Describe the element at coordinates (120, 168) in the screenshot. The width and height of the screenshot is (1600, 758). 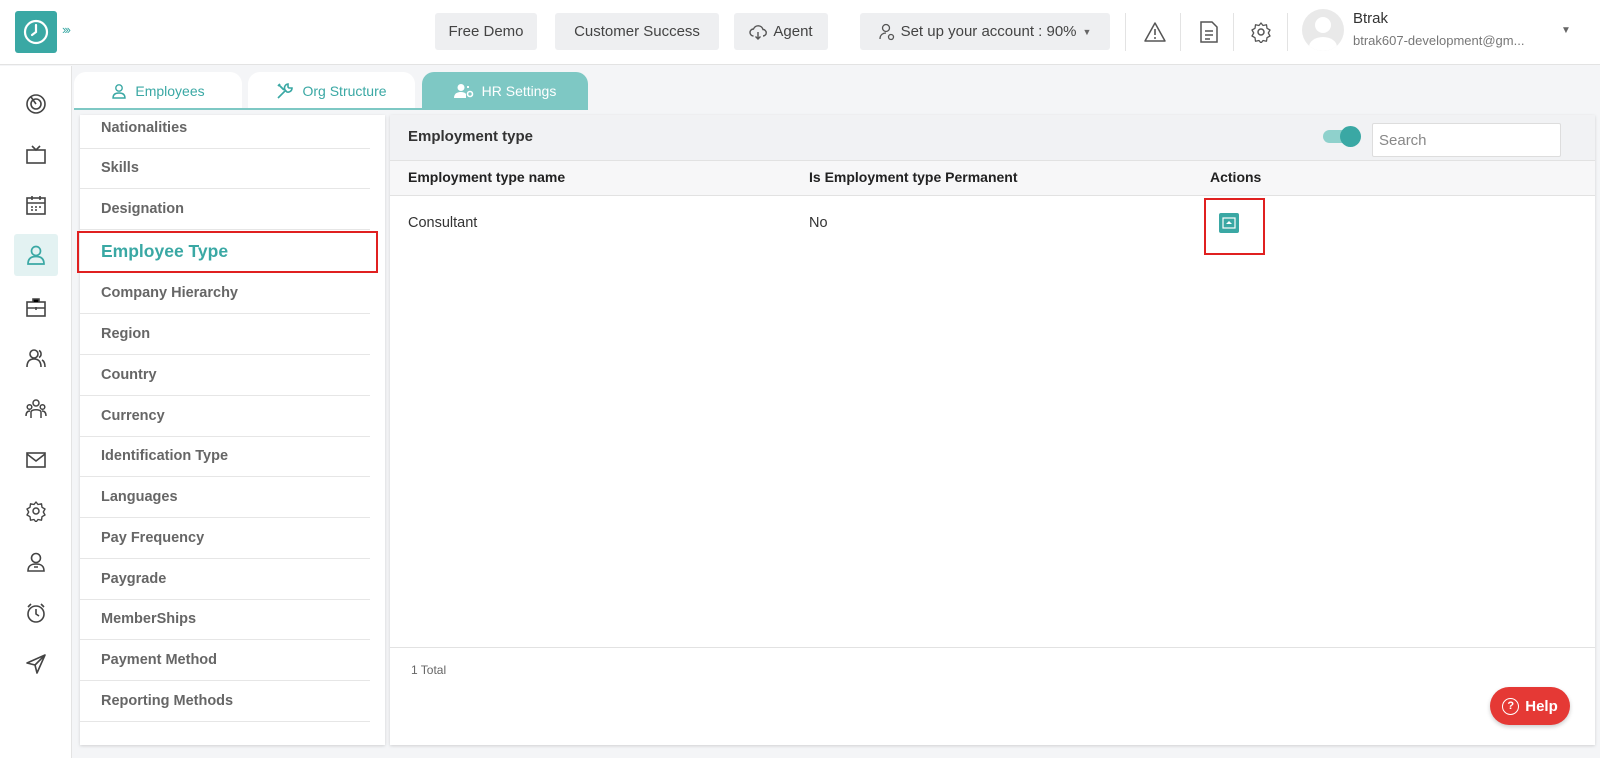
I see `list-item-label: Skills` at that location.